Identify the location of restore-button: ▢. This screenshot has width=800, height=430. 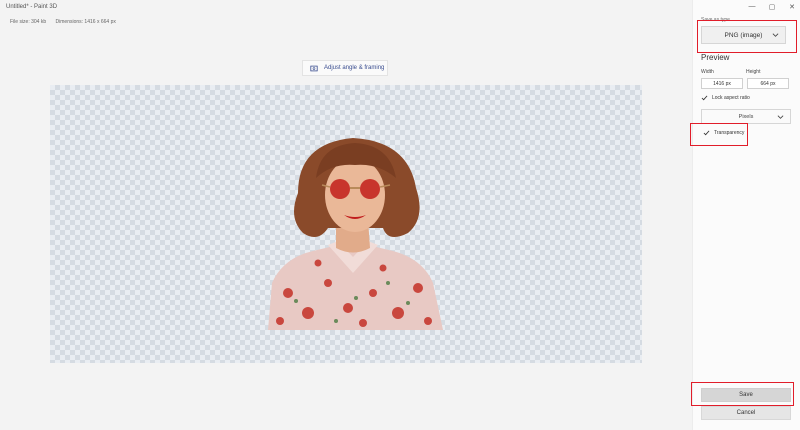
(772, 7).